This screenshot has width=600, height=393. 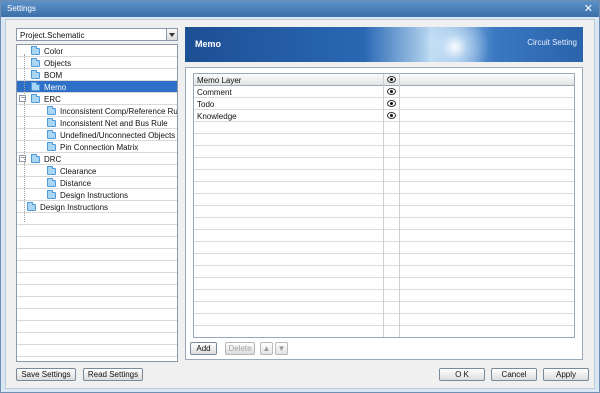 I want to click on chevron-down-icon, so click(x=171, y=34).